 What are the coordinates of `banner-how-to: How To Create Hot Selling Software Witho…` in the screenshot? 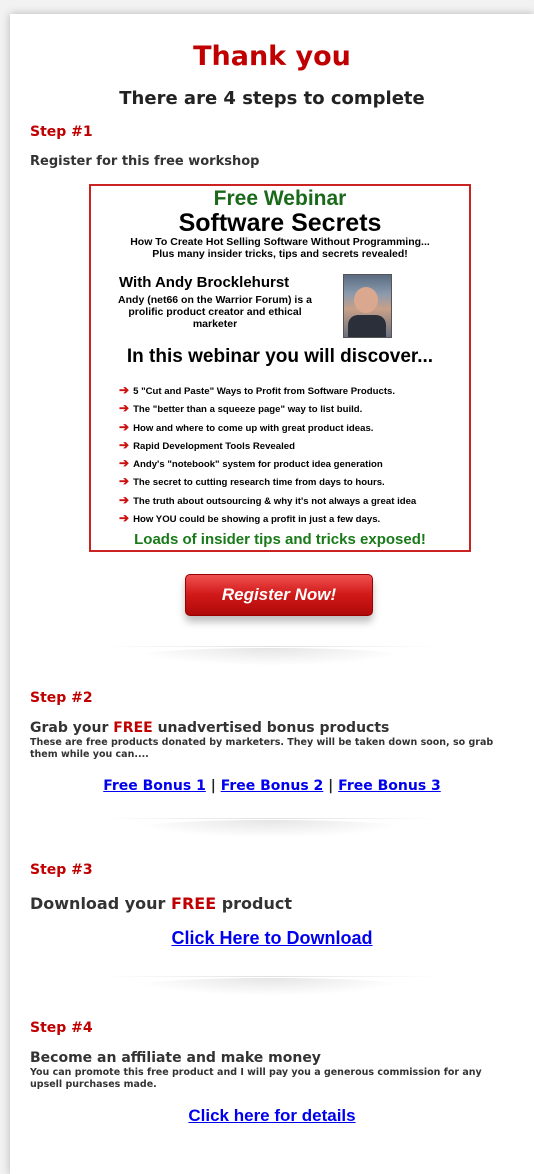 It's located at (280, 242).